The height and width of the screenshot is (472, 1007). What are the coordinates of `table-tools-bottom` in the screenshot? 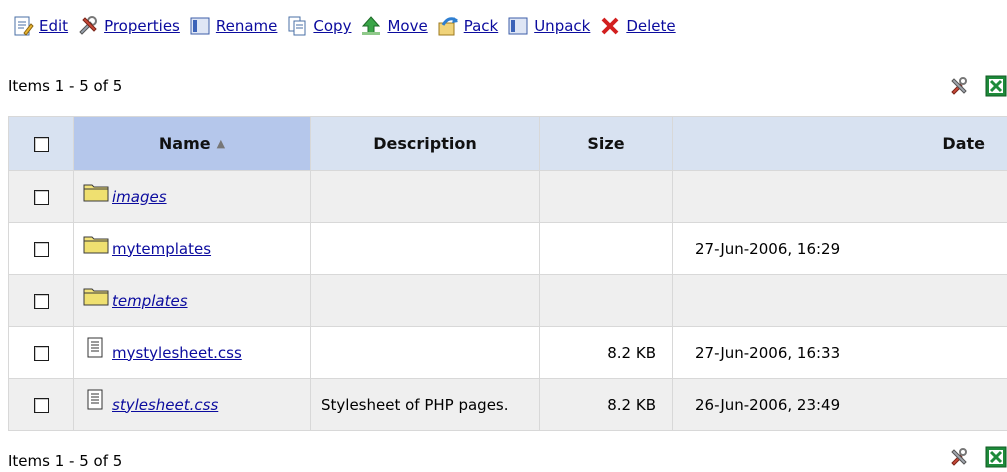 It's located at (970, 457).